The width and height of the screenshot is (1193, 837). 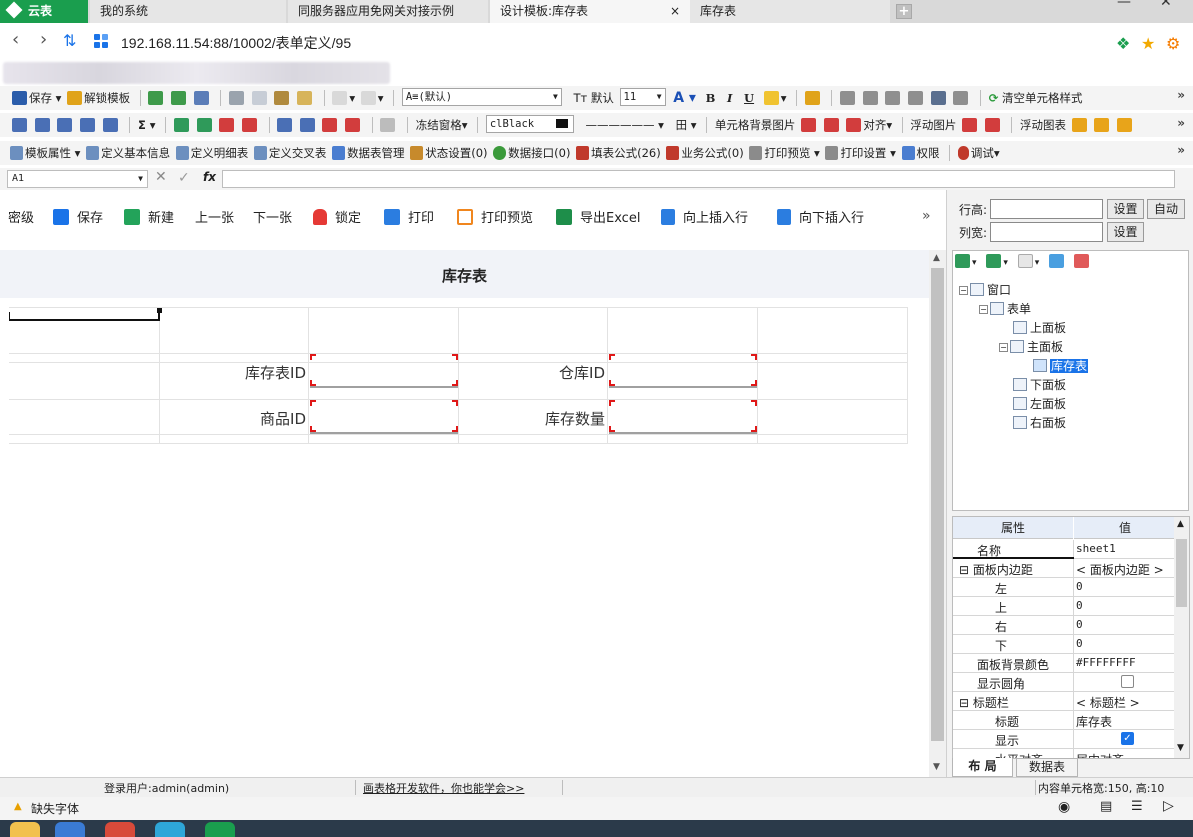 I want to click on table-button, so click(x=65, y=125).